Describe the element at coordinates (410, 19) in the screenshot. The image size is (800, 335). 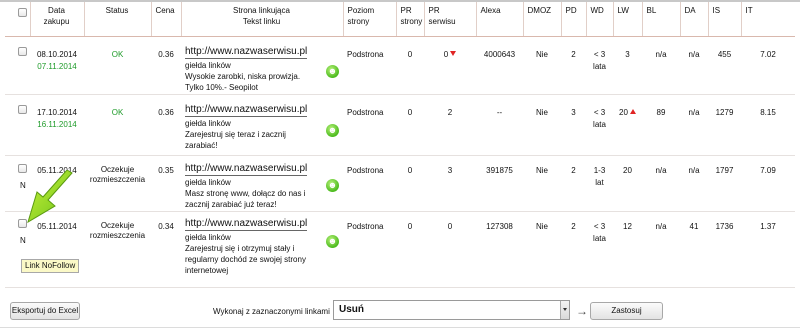
I see `col-pr-strony: PR strony` at that location.